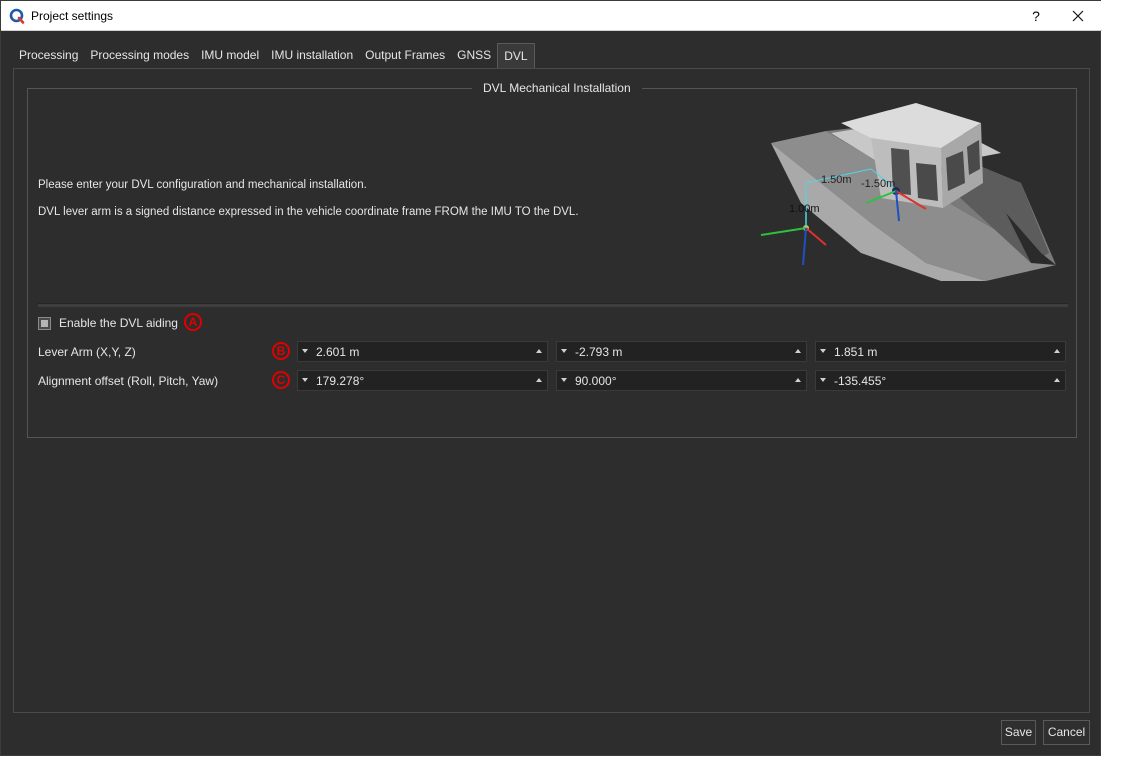 Image resolution: width=1122 pixels, height=777 pixels. What do you see at coordinates (681, 380) in the screenshot?
I see `alignment-pitch-spinbox: 90.000°` at bounding box center [681, 380].